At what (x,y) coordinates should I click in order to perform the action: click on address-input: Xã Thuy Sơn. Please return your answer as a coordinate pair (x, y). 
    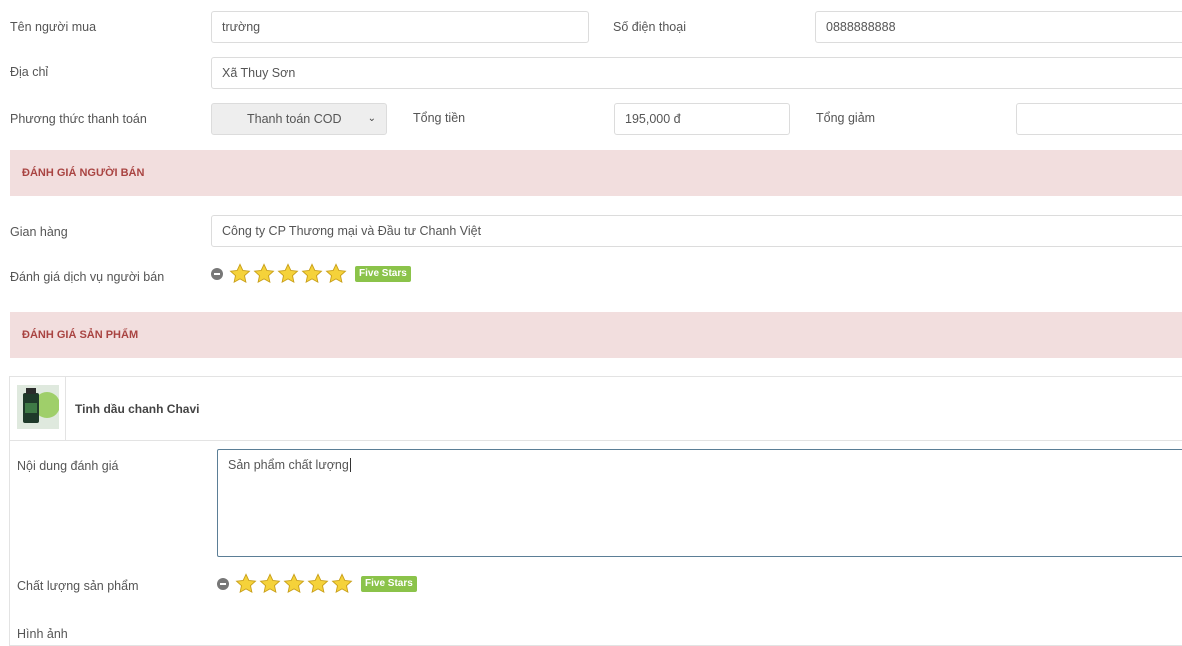
    Looking at the image, I should click on (696, 73).